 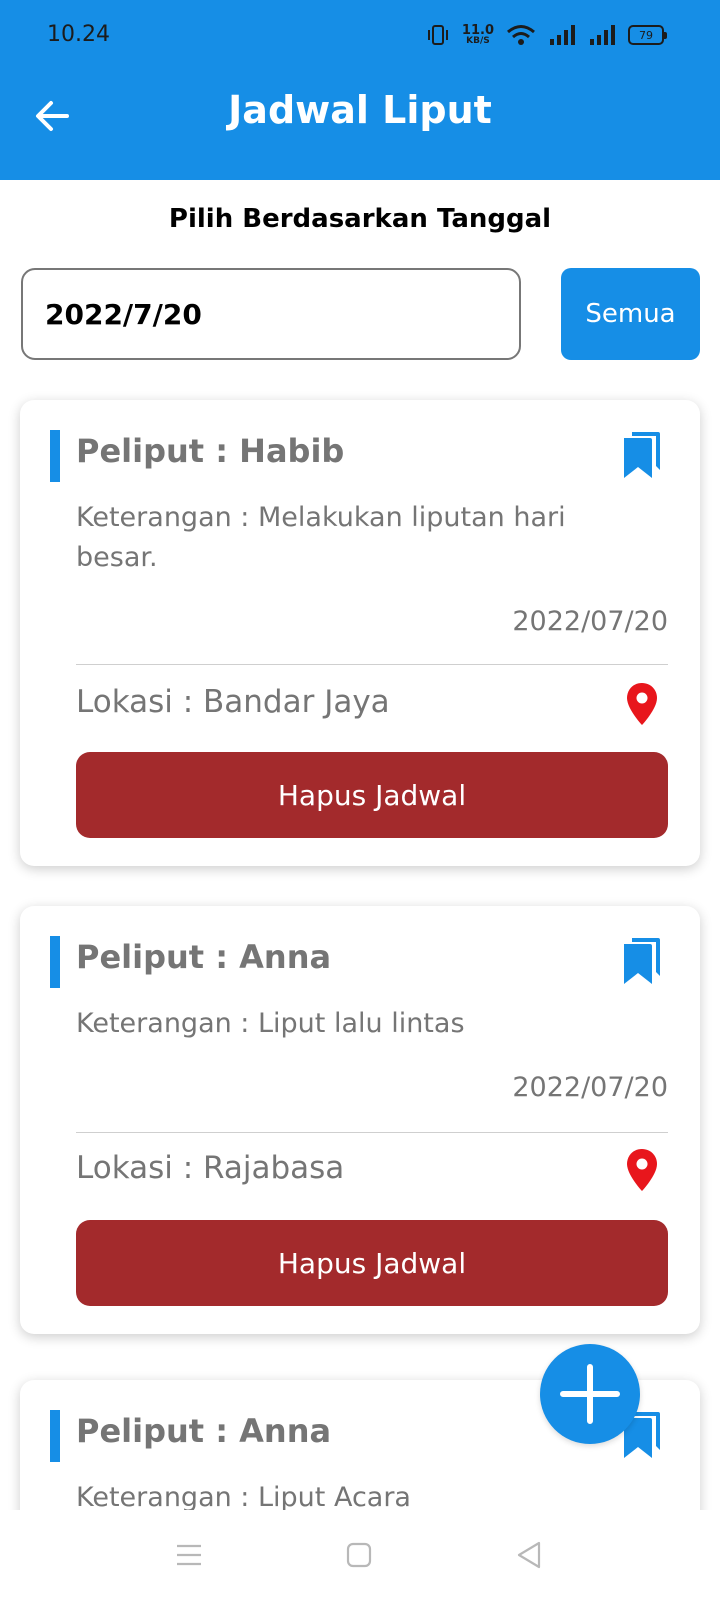 I want to click on signal-icon, so click(x=562, y=35).